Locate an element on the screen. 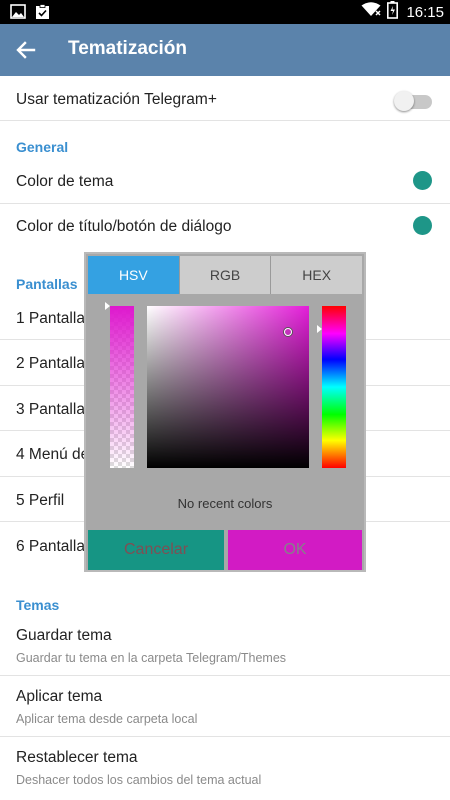 The width and height of the screenshot is (450, 800). toggle-row-telegram-theme: Usar tematización Telegram+ is located at coordinates (225, 98).